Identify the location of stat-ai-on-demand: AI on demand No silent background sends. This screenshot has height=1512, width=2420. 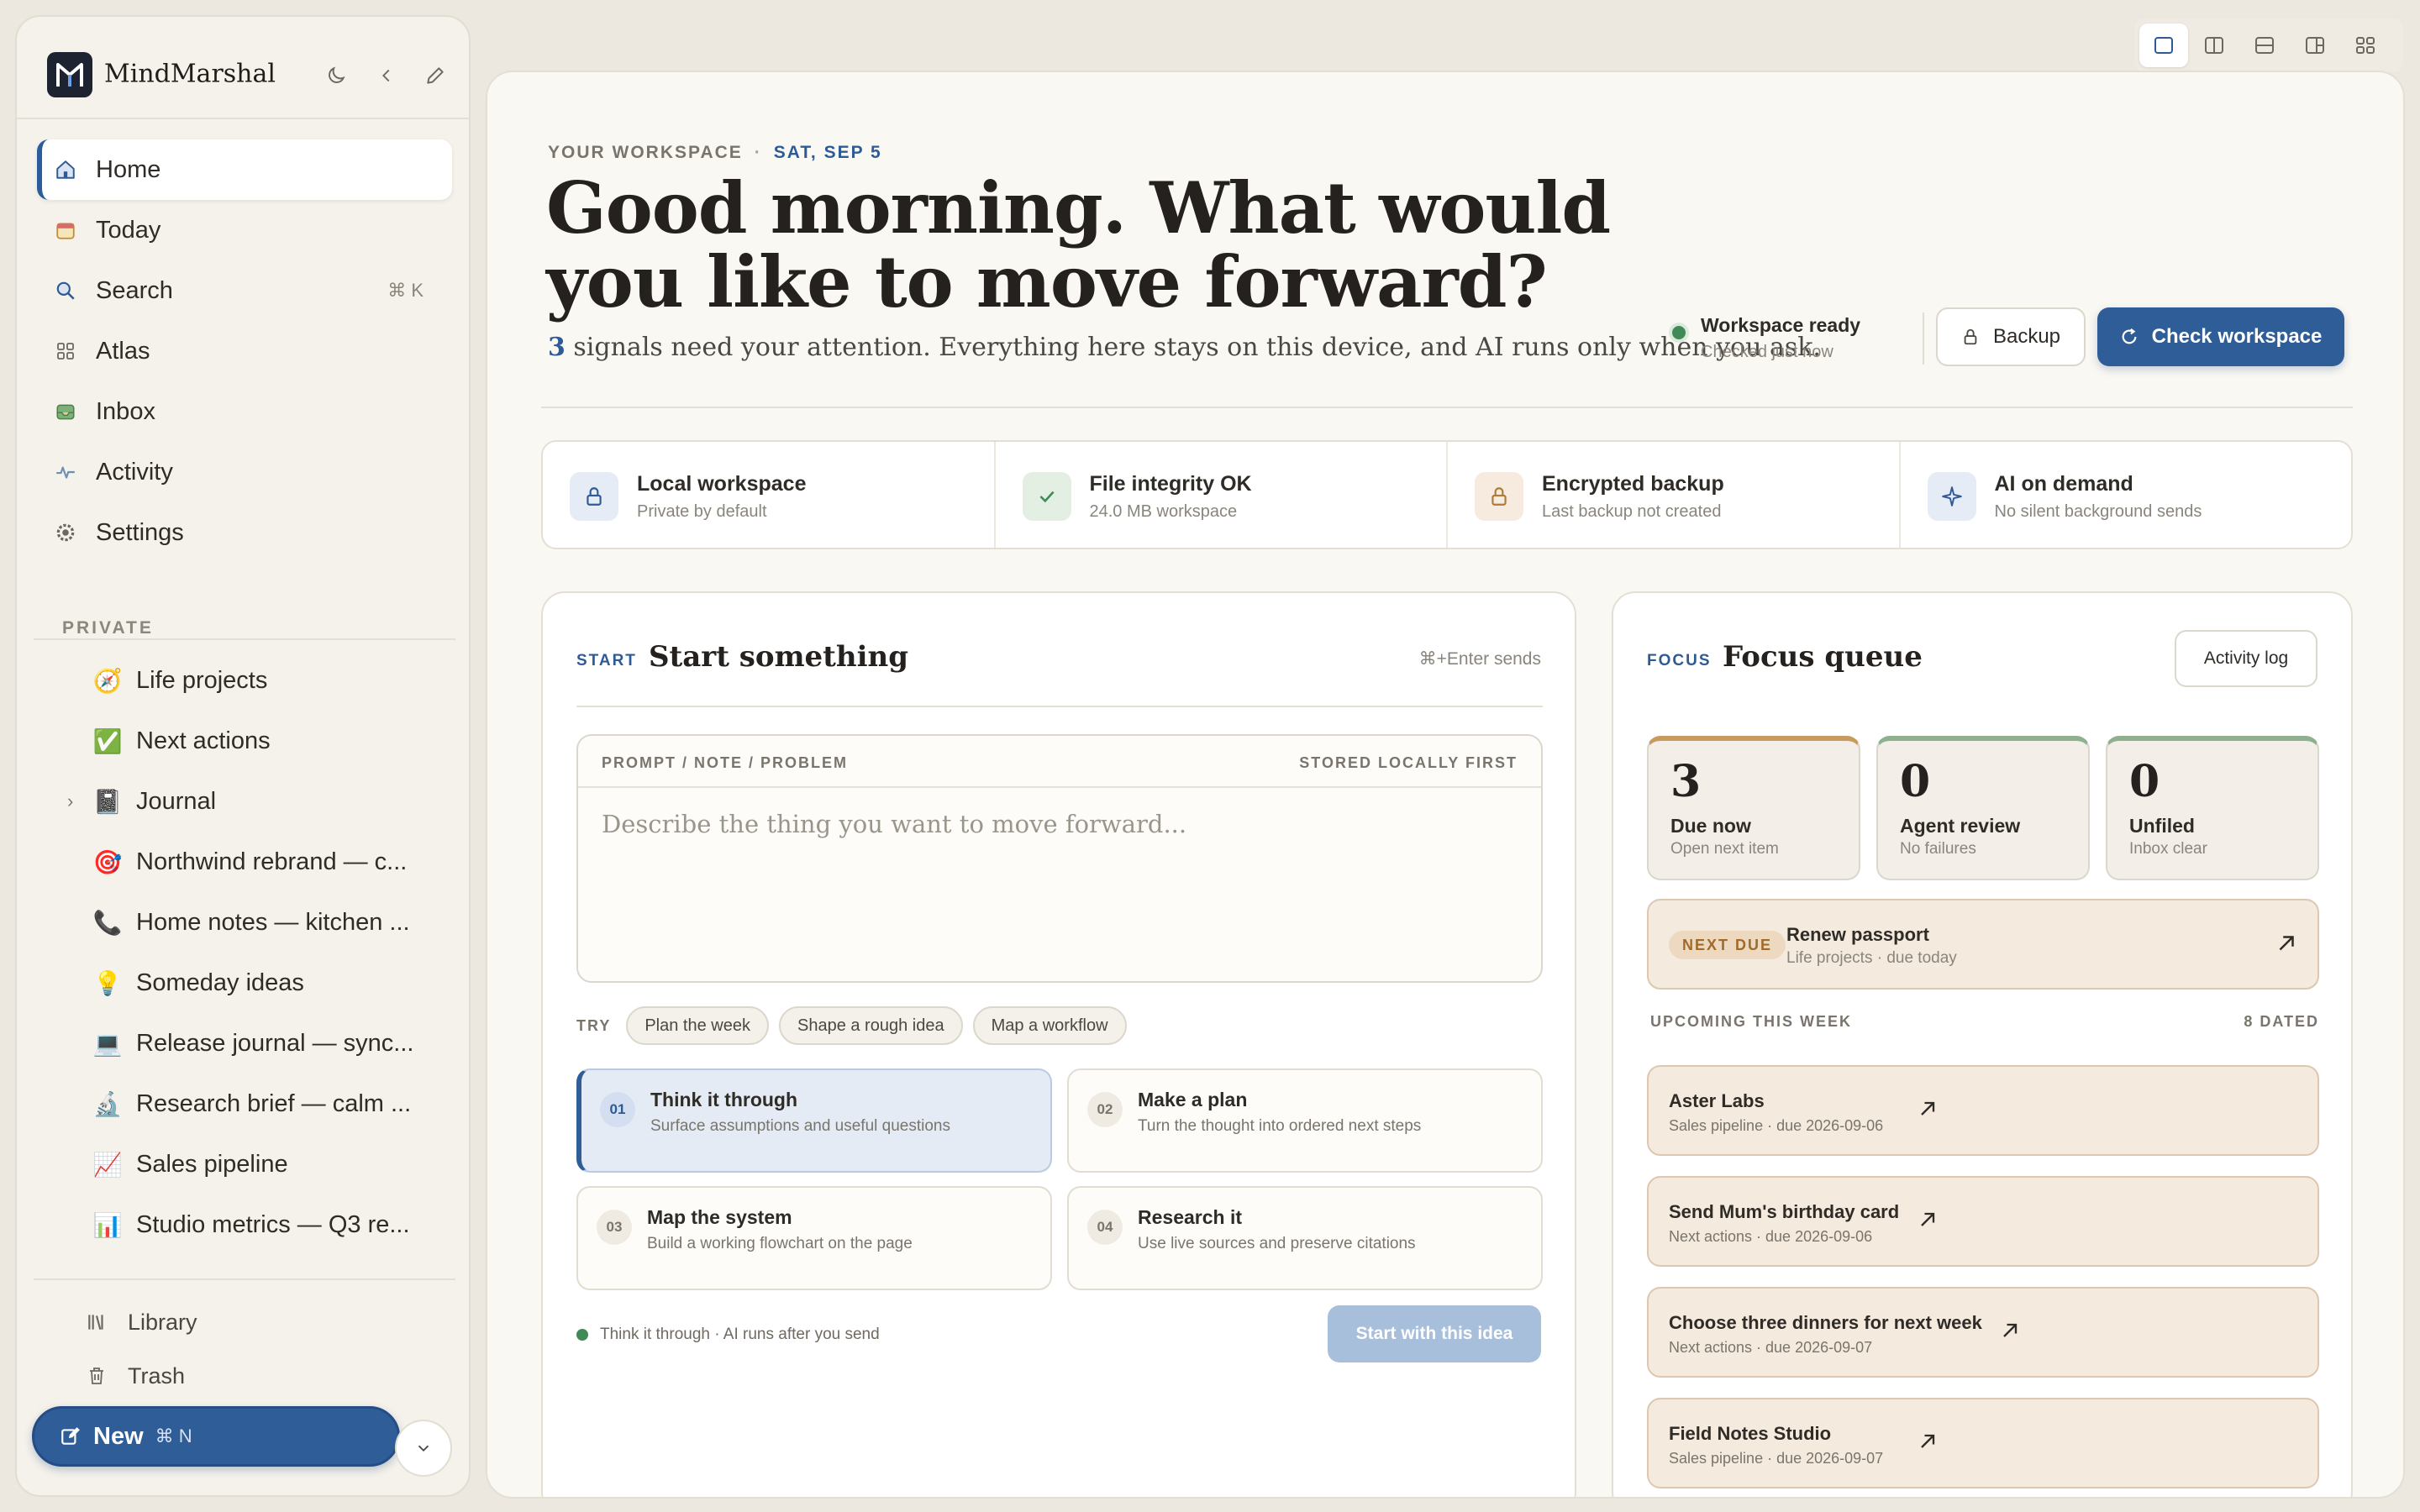
(2126, 495).